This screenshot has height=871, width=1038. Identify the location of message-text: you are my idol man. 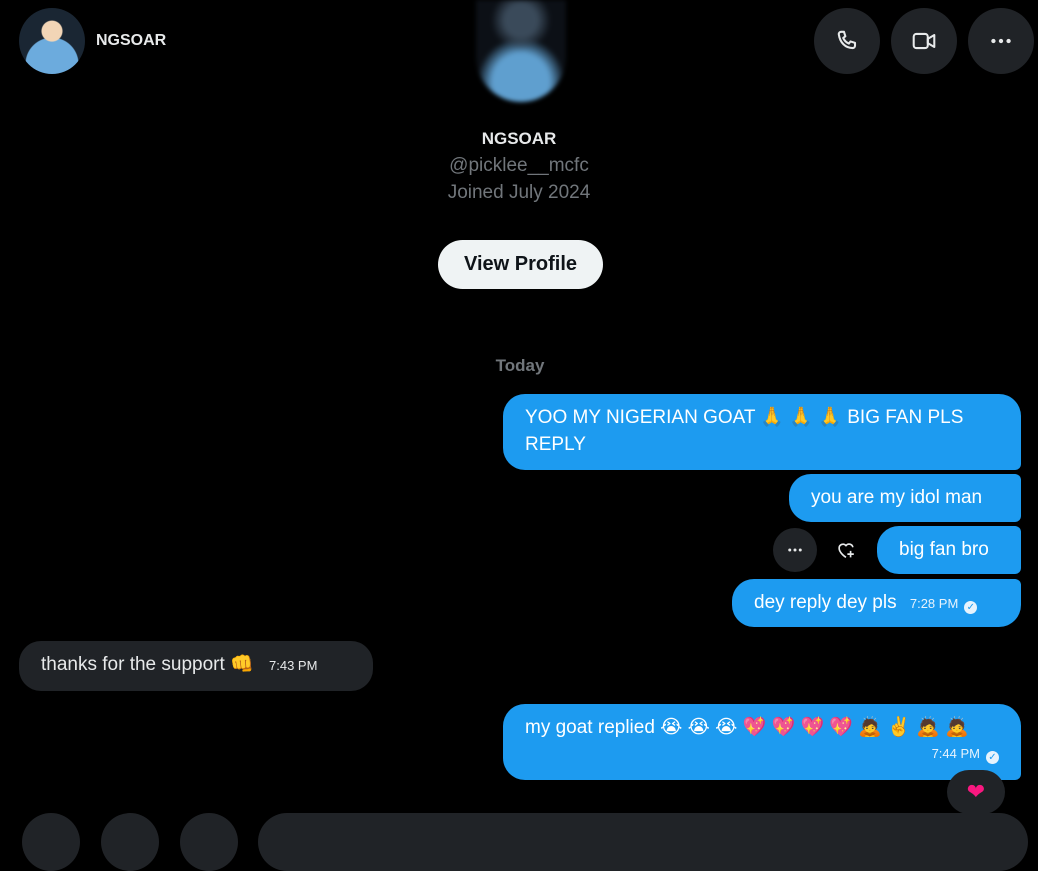
(897, 497).